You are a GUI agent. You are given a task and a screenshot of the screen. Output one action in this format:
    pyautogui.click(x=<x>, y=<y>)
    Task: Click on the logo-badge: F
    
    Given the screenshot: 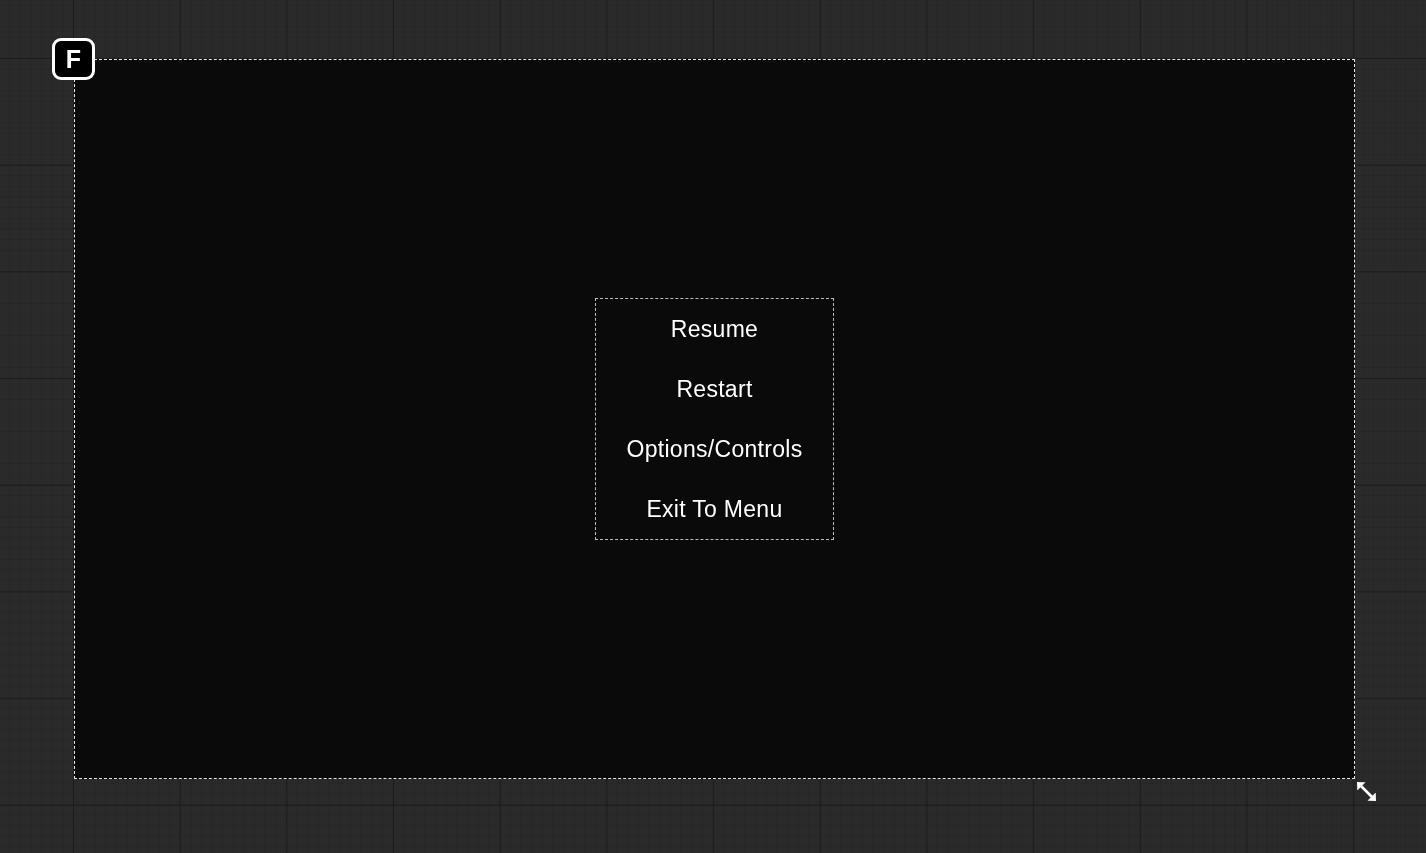 What is the action you would take?
    pyautogui.click(x=73, y=59)
    